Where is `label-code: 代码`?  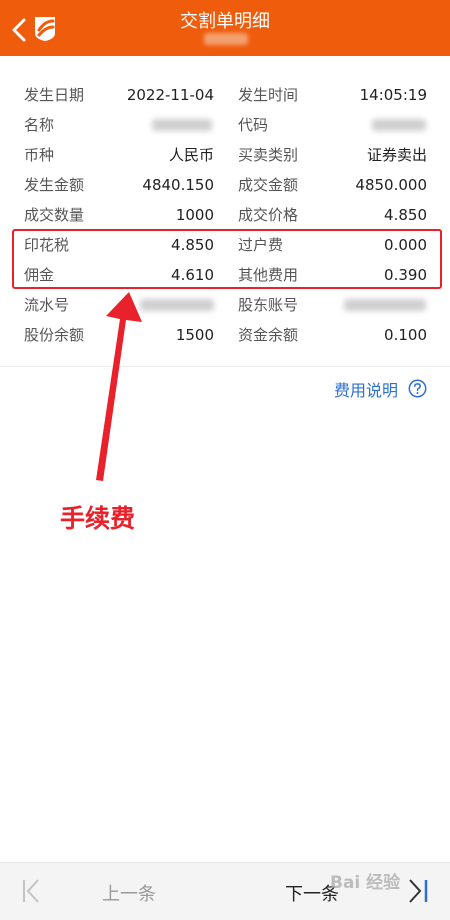
label-code: 代码 is located at coordinates (253, 125).